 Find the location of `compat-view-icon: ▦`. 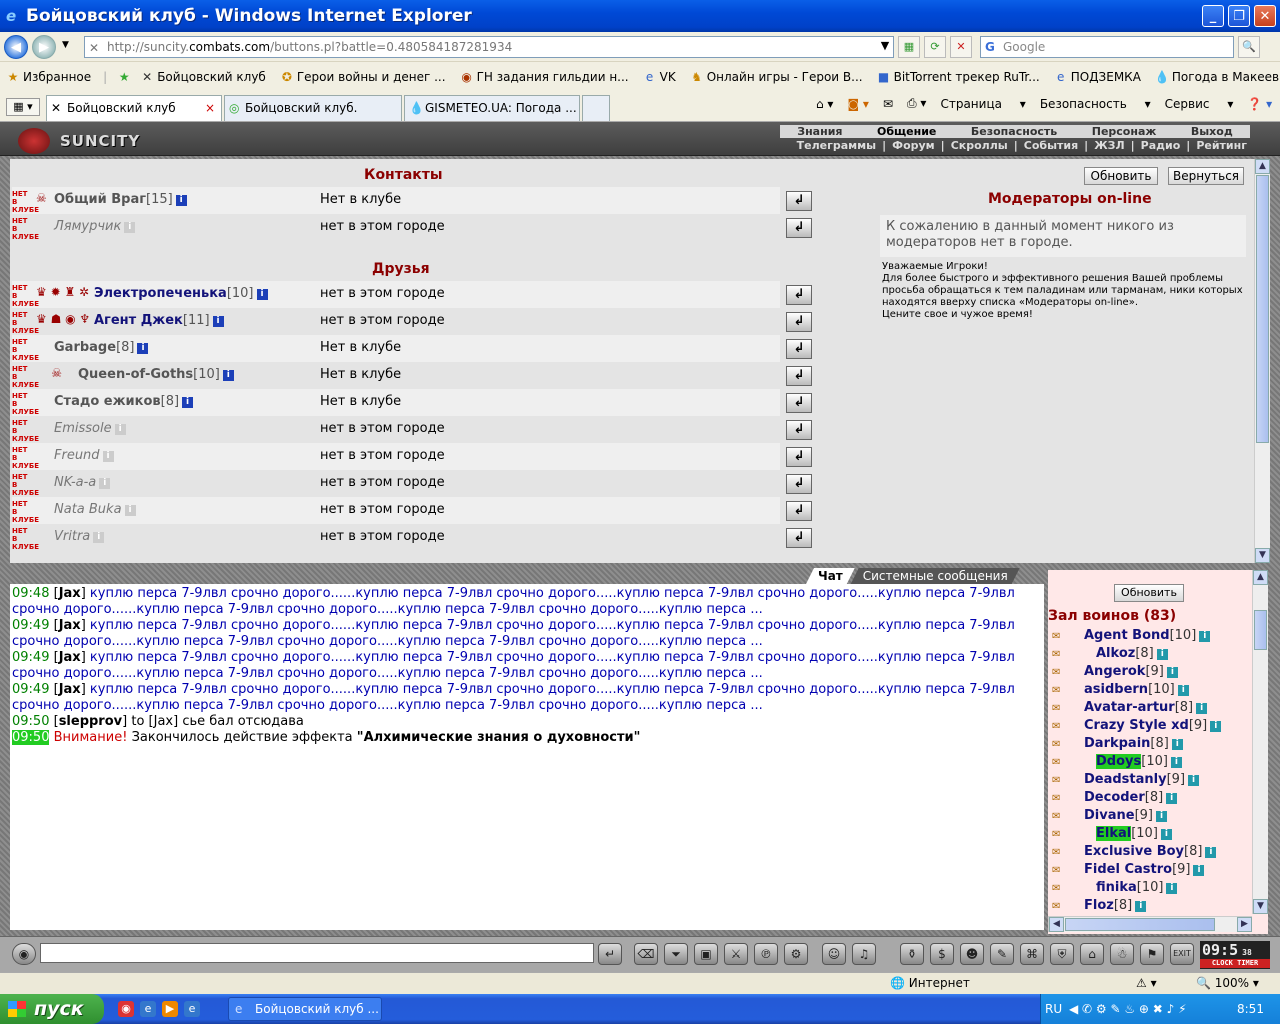

compat-view-icon: ▦ is located at coordinates (909, 47).